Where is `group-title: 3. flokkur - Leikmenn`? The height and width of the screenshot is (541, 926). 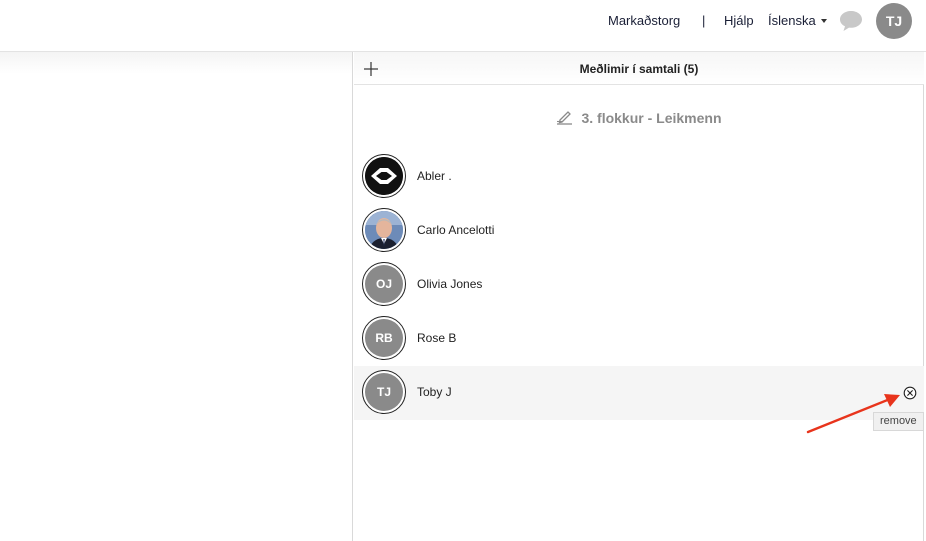 group-title: 3. flokkur - Leikmenn is located at coordinates (639, 118).